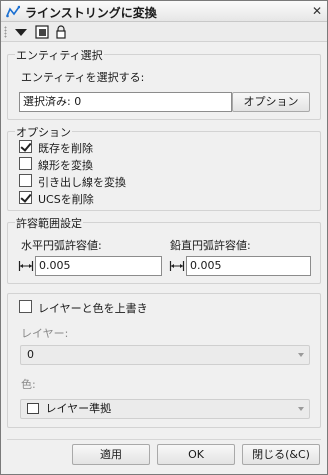 The height and width of the screenshot is (475, 328). I want to click on close-button: 閉じる(&C), so click(281, 454).